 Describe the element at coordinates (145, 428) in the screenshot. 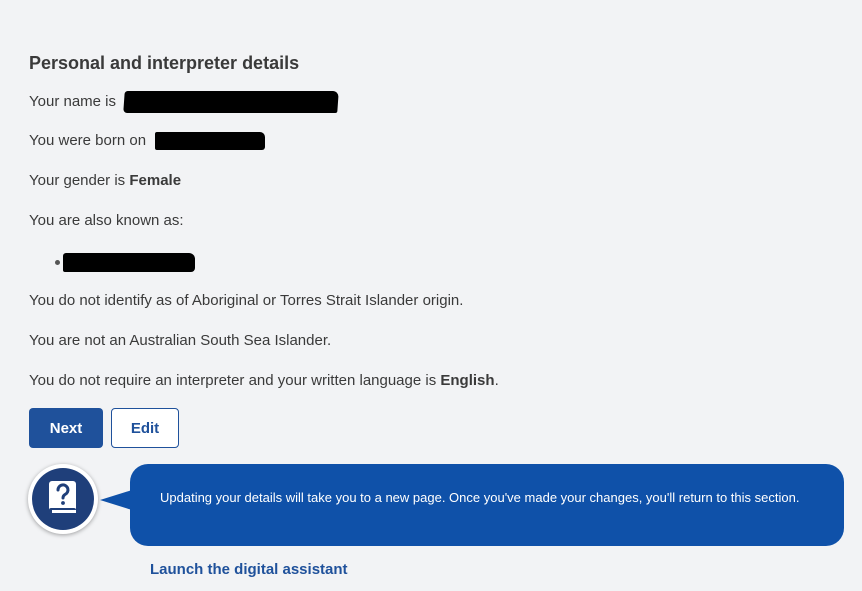

I see `edit-button: Edit` at that location.